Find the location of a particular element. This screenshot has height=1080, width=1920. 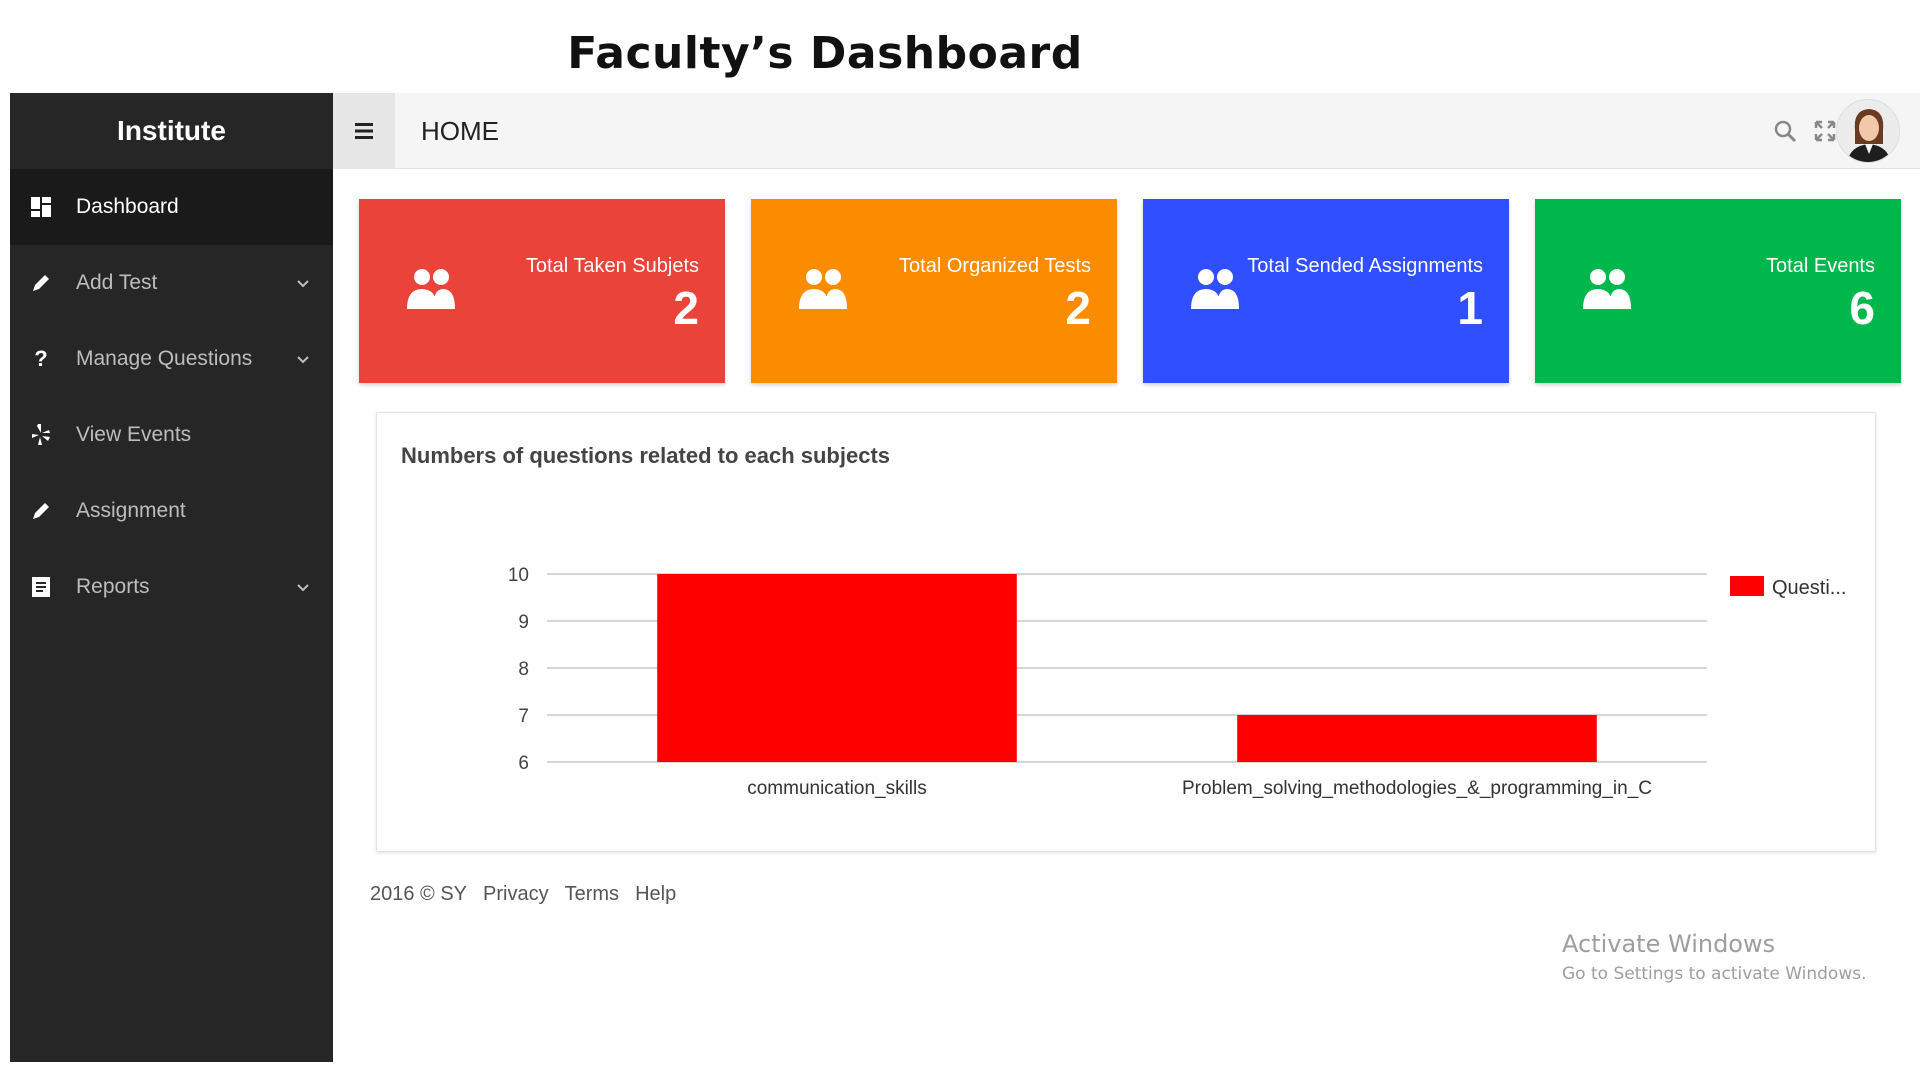

page-title: HOME is located at coordinates (460, 130).